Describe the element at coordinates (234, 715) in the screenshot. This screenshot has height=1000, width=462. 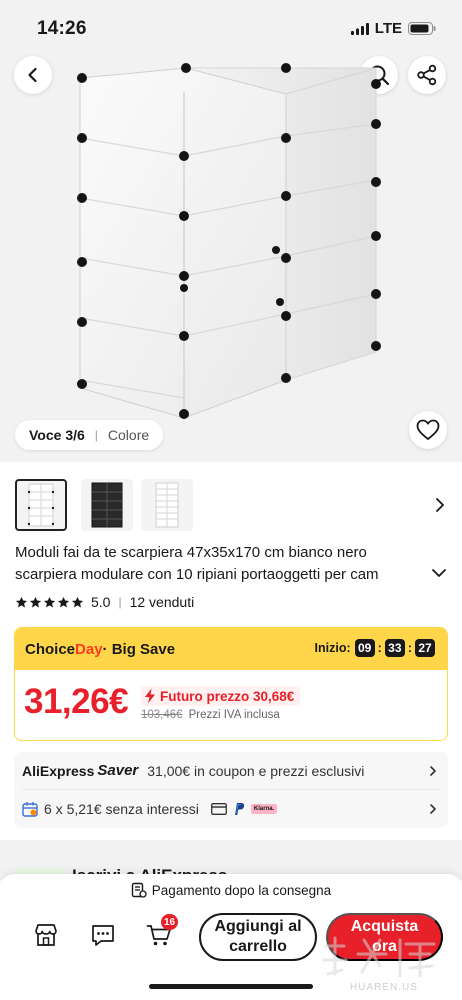
I see `vat-note: Prezzi IVA inclusa` at that location.